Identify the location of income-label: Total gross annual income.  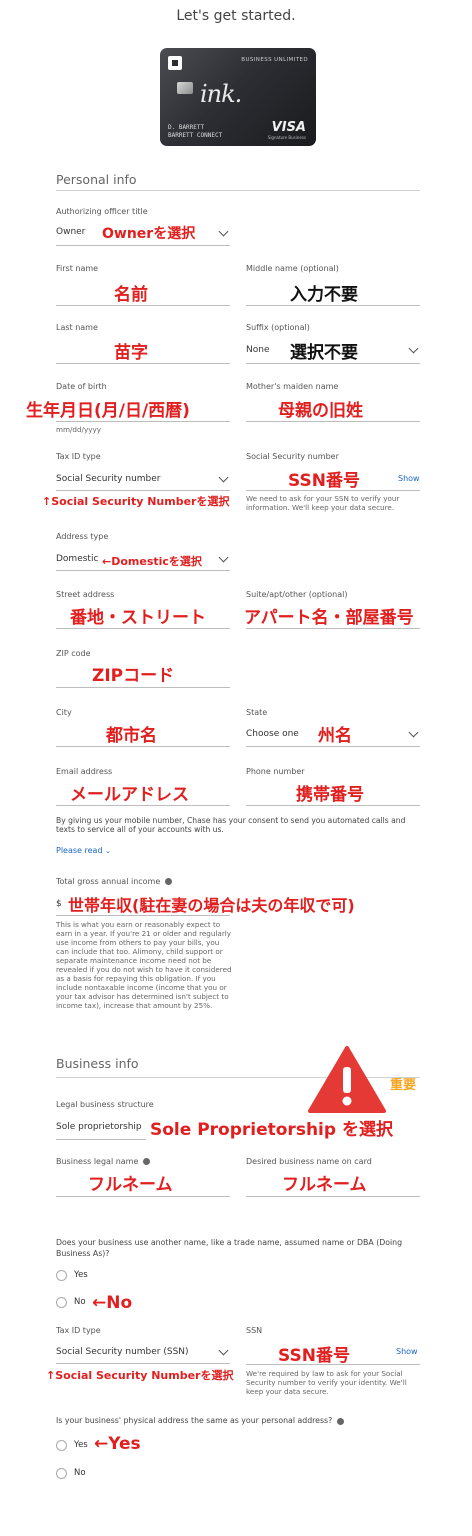
(114, 881).